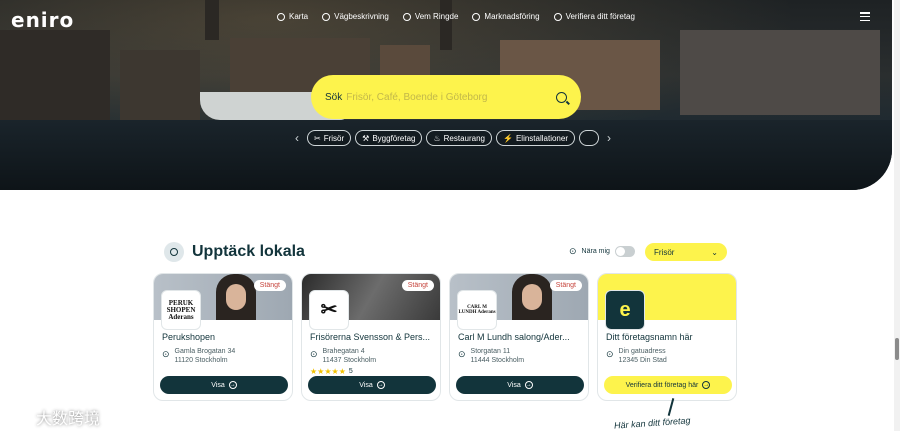  I want to click on search-bar: Sök, so click(446, 97).